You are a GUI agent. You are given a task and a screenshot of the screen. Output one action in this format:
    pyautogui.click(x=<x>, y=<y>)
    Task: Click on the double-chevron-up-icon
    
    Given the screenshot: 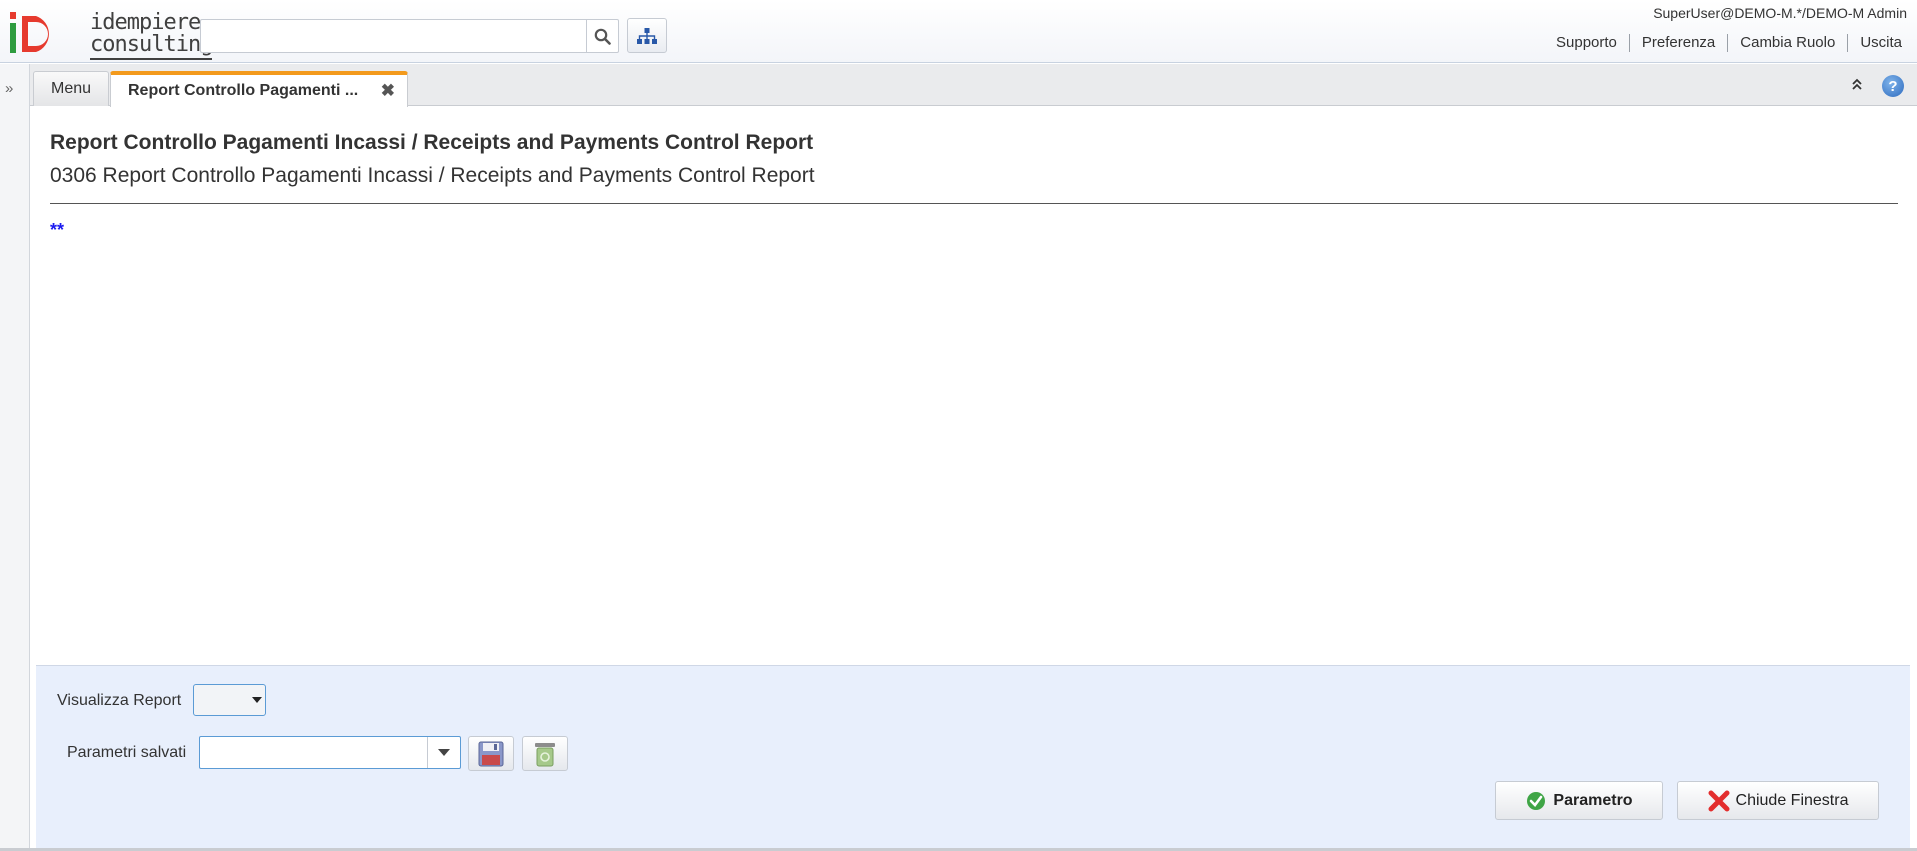 What is the action you would take?
    pyautogui.click(x=1857, y=85)
    